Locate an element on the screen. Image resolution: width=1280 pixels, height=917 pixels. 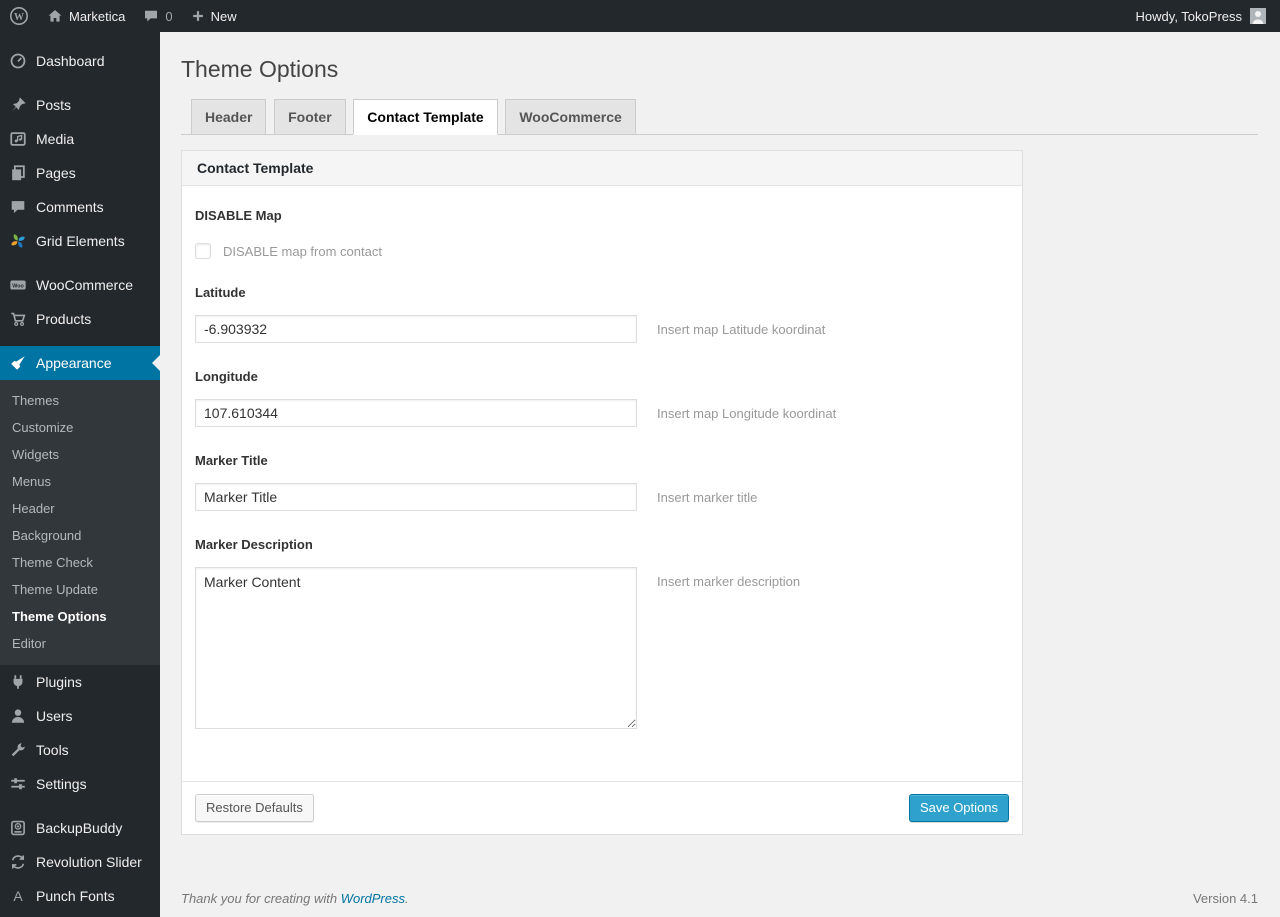
sidebar-item-backupbuddy: BackupBuddy is located at coordinates (80, 828).